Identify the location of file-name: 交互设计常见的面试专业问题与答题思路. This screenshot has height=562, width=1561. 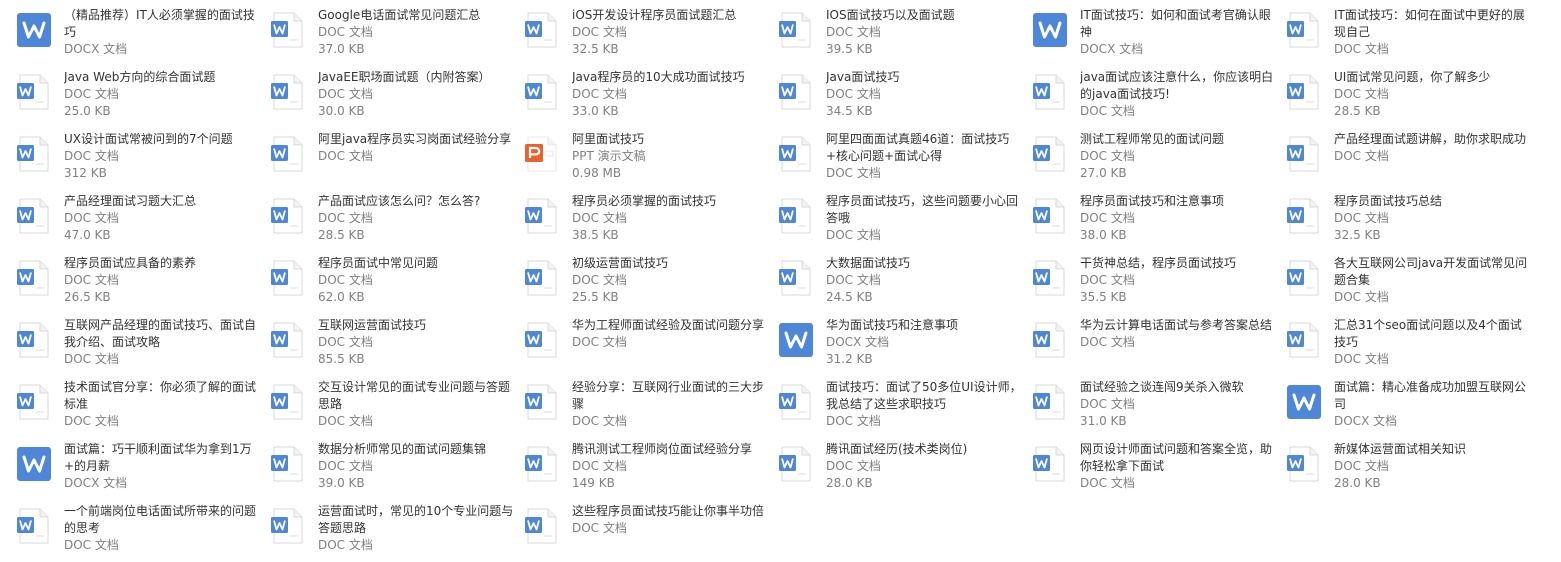
(416, 396).